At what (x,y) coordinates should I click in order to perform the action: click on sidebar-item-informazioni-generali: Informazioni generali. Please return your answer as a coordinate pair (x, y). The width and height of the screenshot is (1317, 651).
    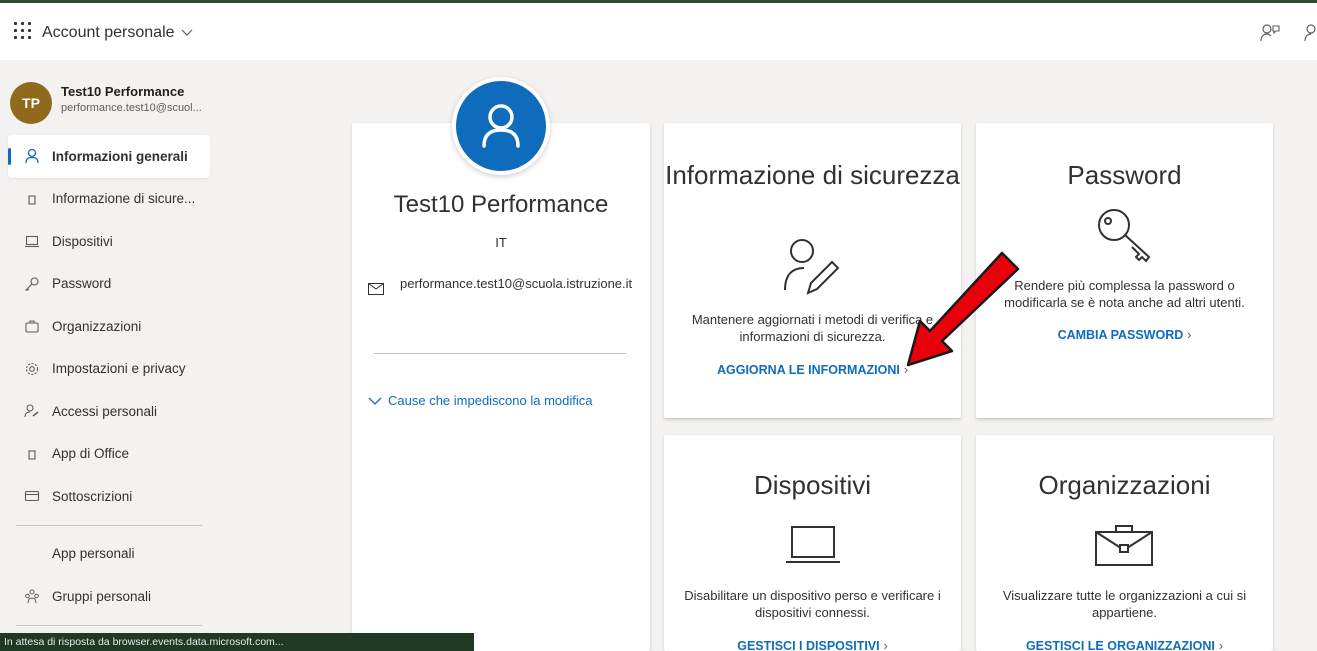
    Looking at the image, I should click on (109, 156).